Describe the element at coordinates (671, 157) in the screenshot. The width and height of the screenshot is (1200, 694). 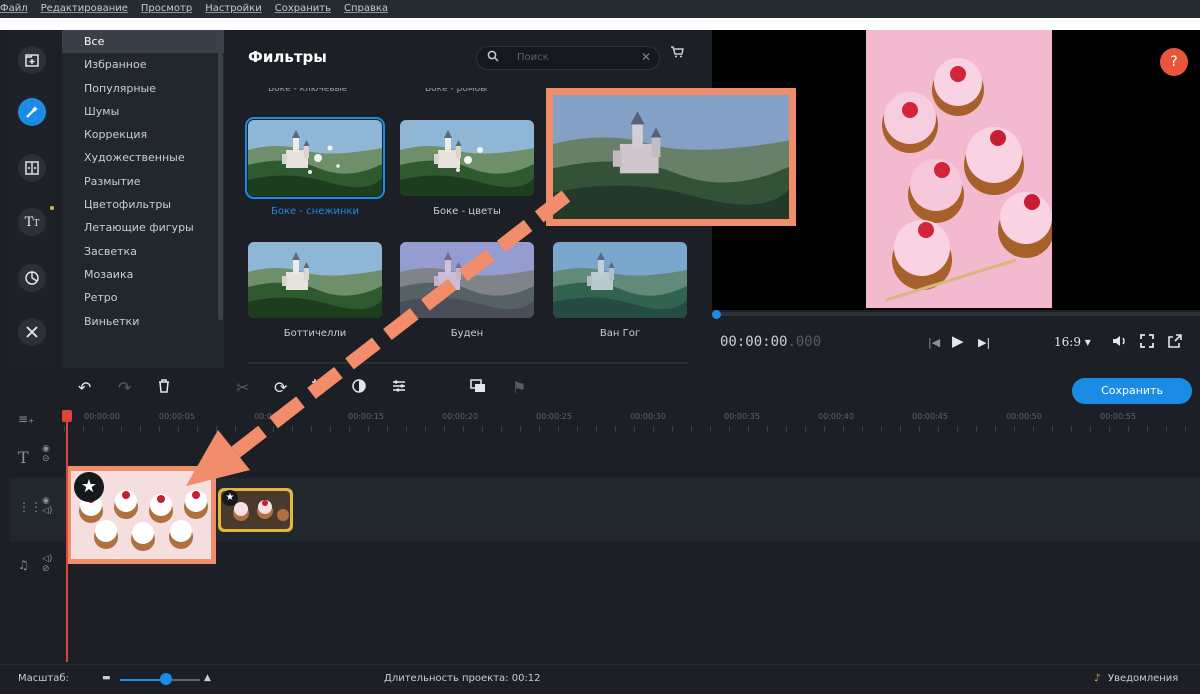
I see `filter-preview-callout` at that location.